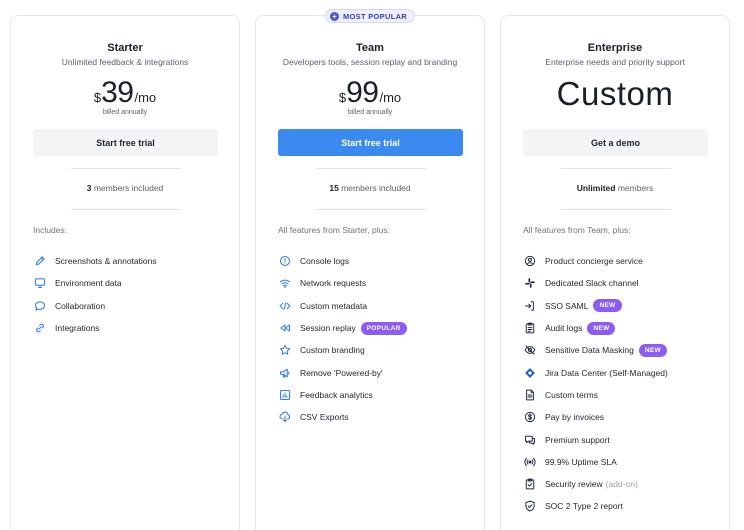 This screenshot has width=744, height=530. I want to click on price-amount: 39, so click(117, 92).